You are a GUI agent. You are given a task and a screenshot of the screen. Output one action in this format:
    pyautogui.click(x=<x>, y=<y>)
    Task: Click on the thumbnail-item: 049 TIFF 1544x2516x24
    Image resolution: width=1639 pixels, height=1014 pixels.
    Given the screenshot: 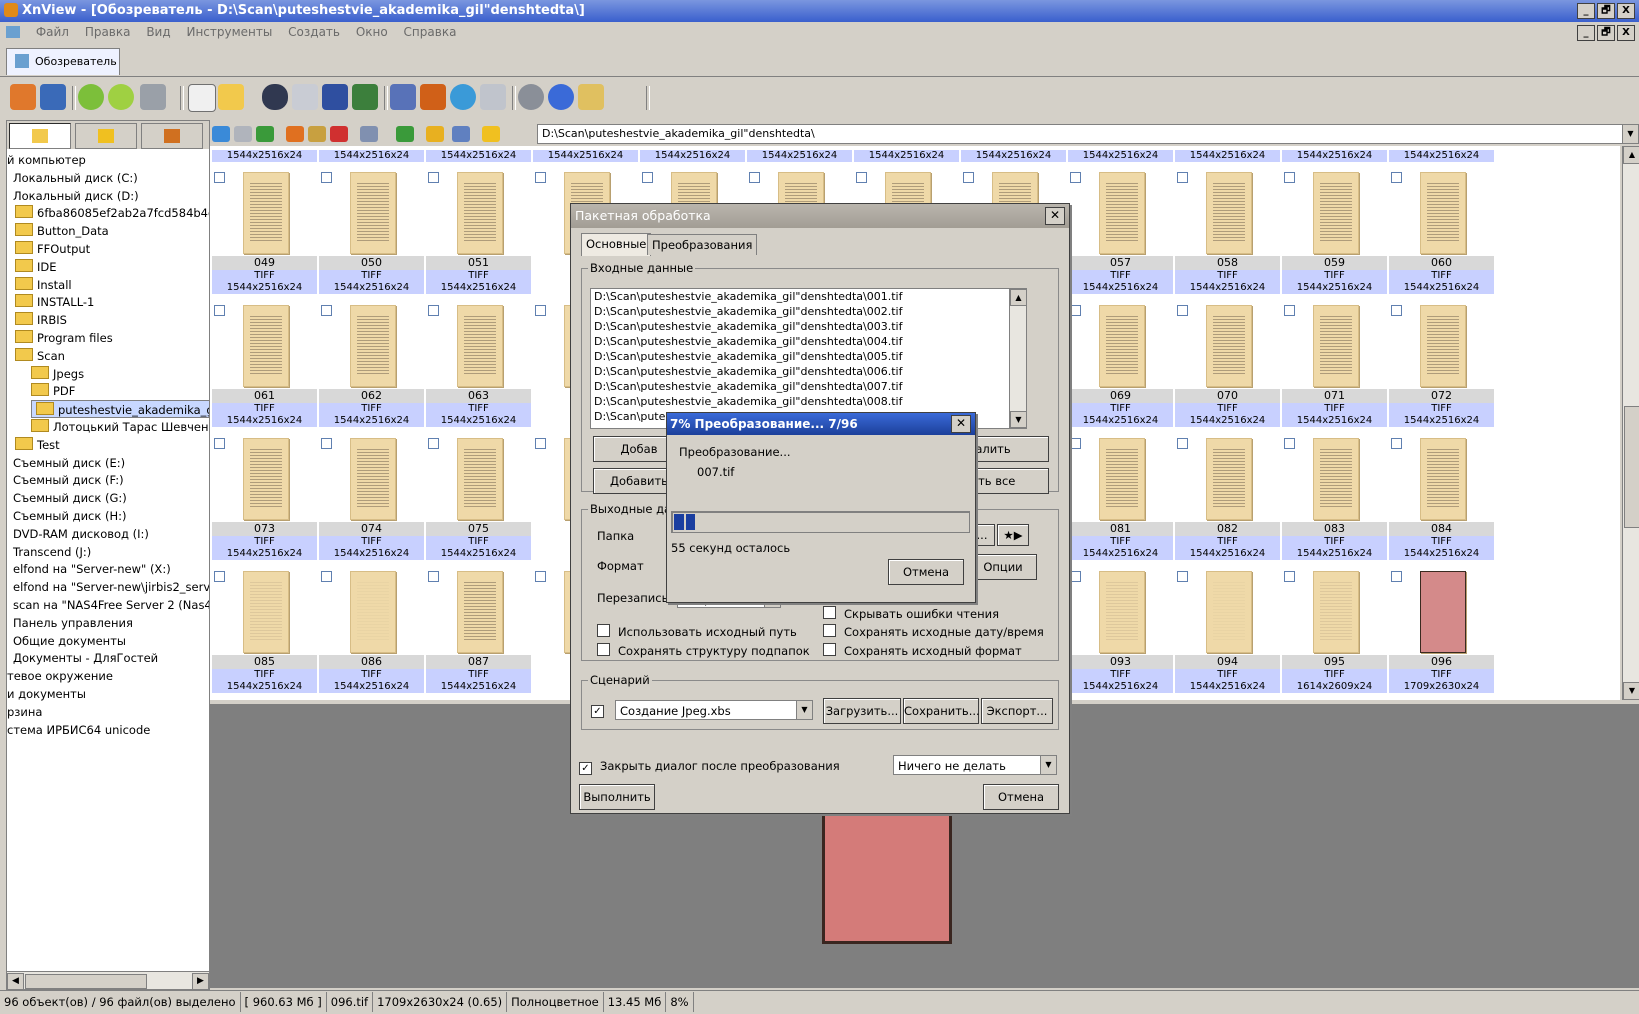 What is the action you would take?
    pyautogui.click(x=264, y=234)
    